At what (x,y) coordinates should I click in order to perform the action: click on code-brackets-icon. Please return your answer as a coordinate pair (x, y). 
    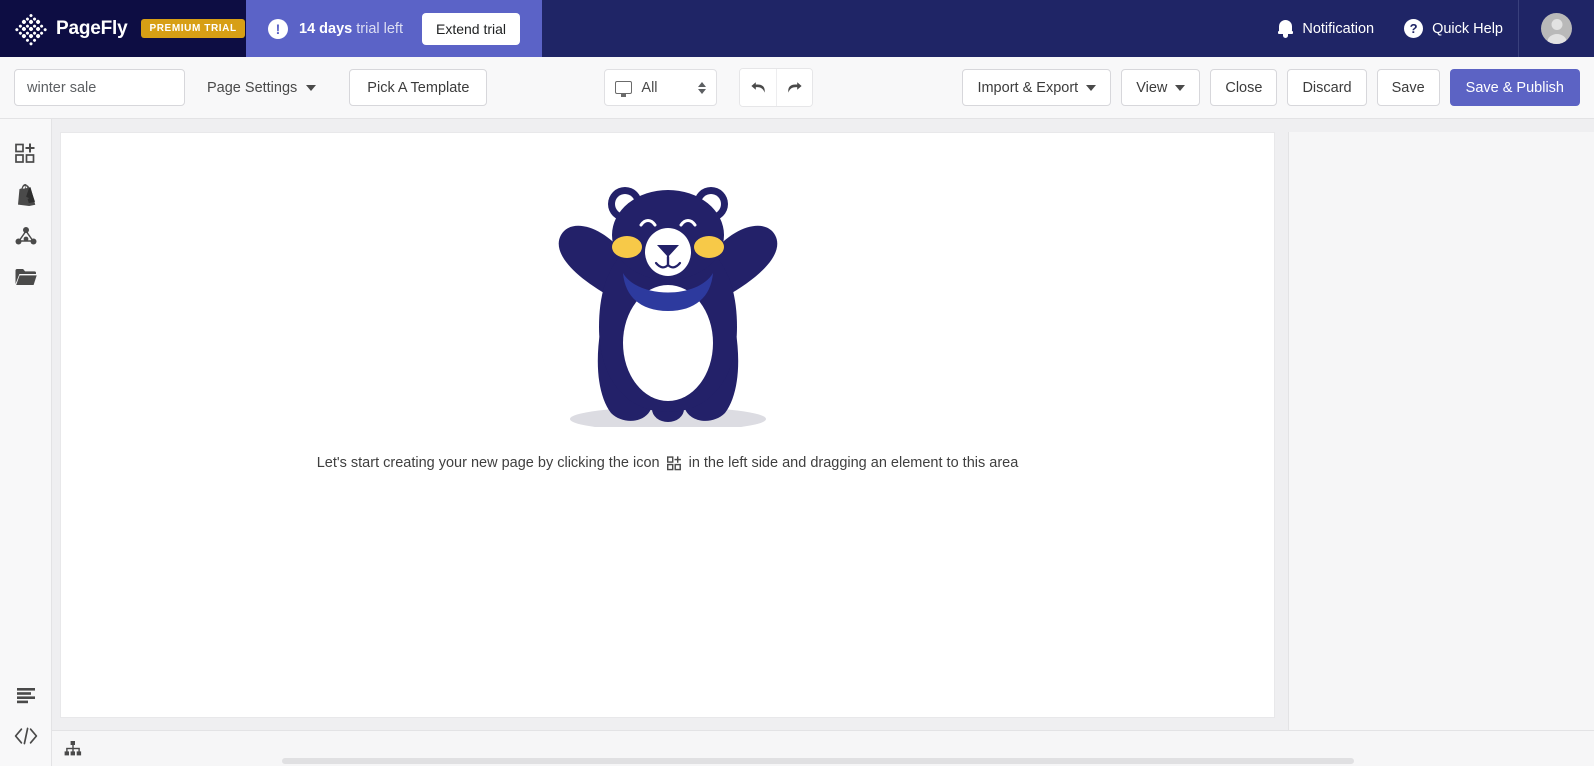
    Looking at the image, I should click on (25, 735).